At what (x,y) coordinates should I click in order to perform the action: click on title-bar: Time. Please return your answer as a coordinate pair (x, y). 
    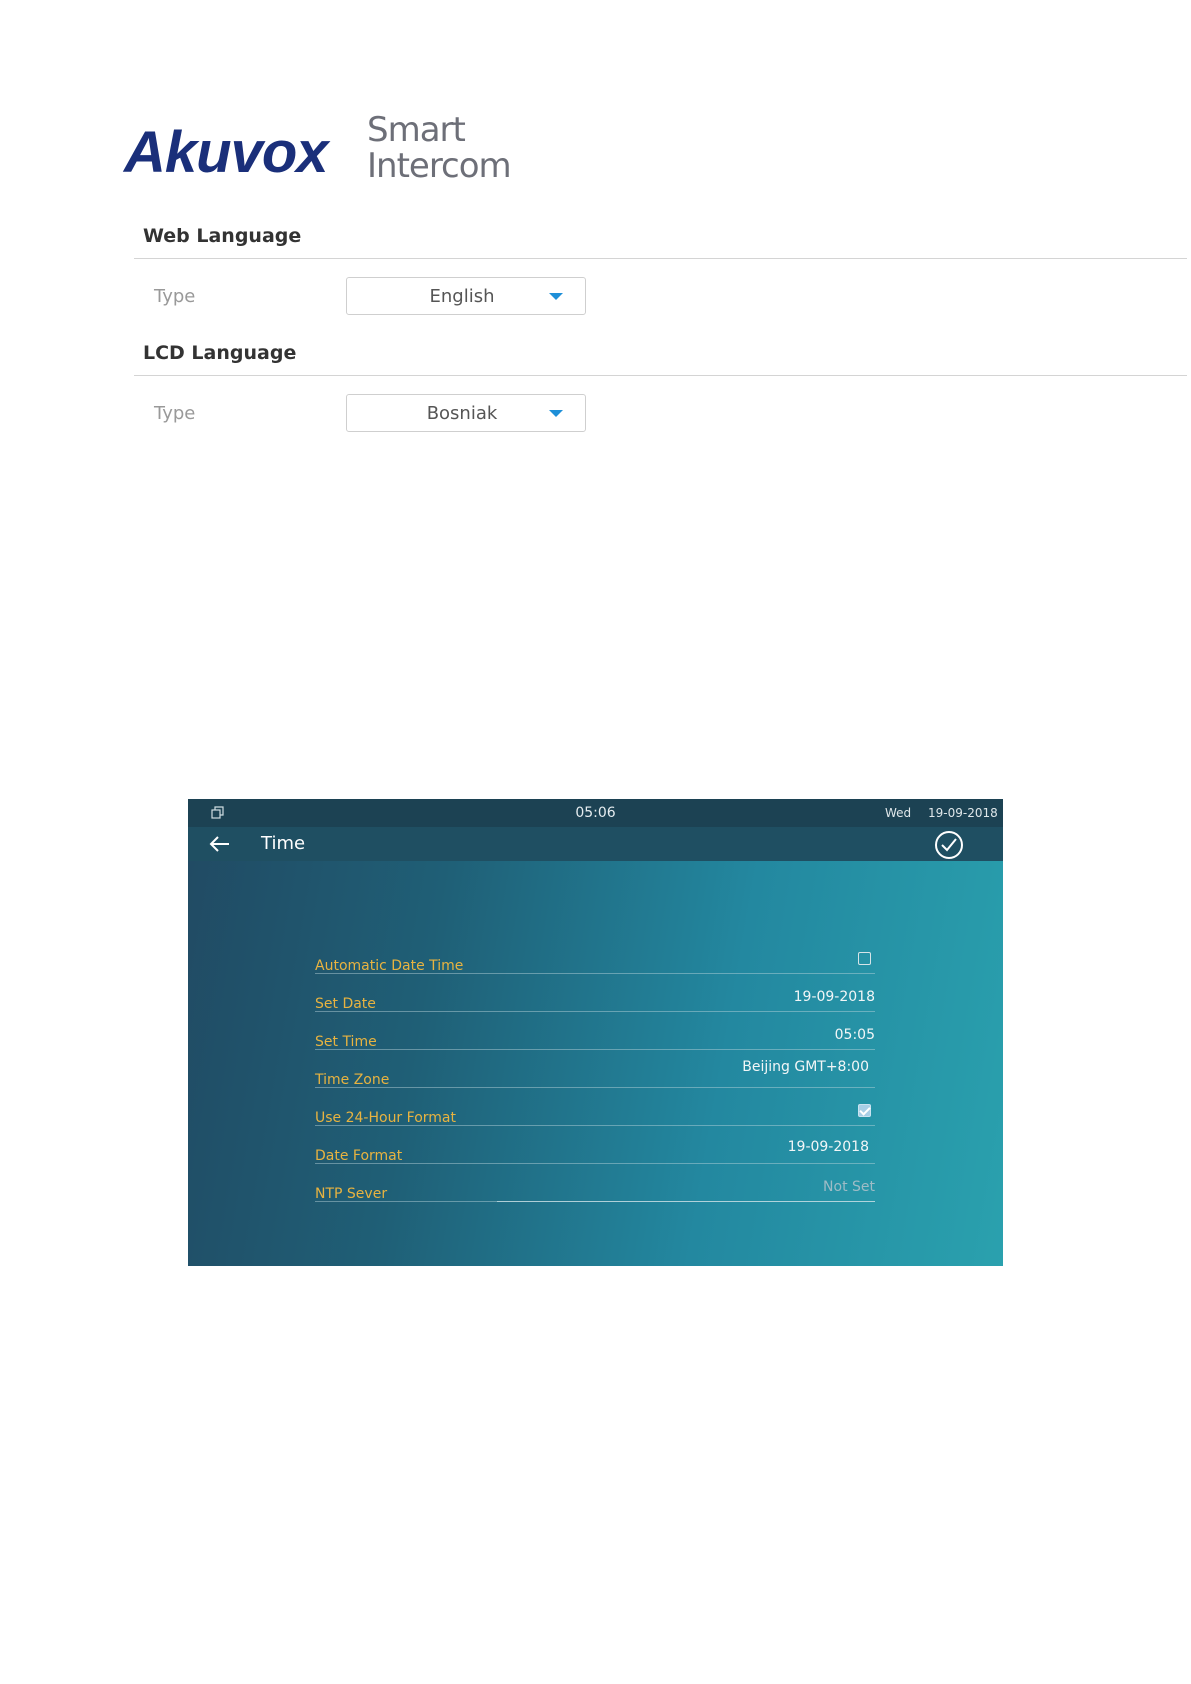
    Looking at the image, I should click on (595, 844).